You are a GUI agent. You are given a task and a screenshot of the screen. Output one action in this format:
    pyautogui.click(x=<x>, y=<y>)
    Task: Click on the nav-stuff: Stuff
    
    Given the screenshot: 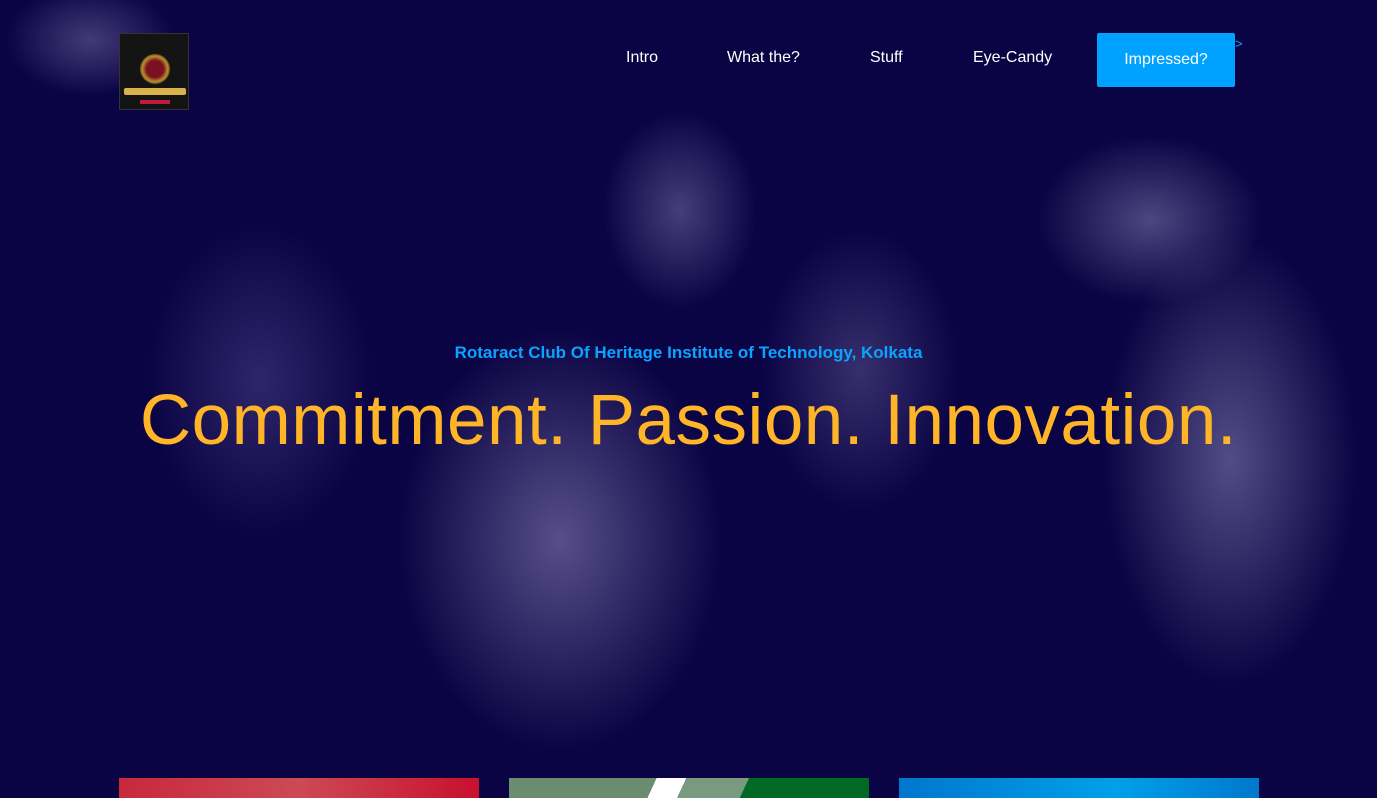 What is the action you would take?
    pyautogui.click(x=886, y=58)
    